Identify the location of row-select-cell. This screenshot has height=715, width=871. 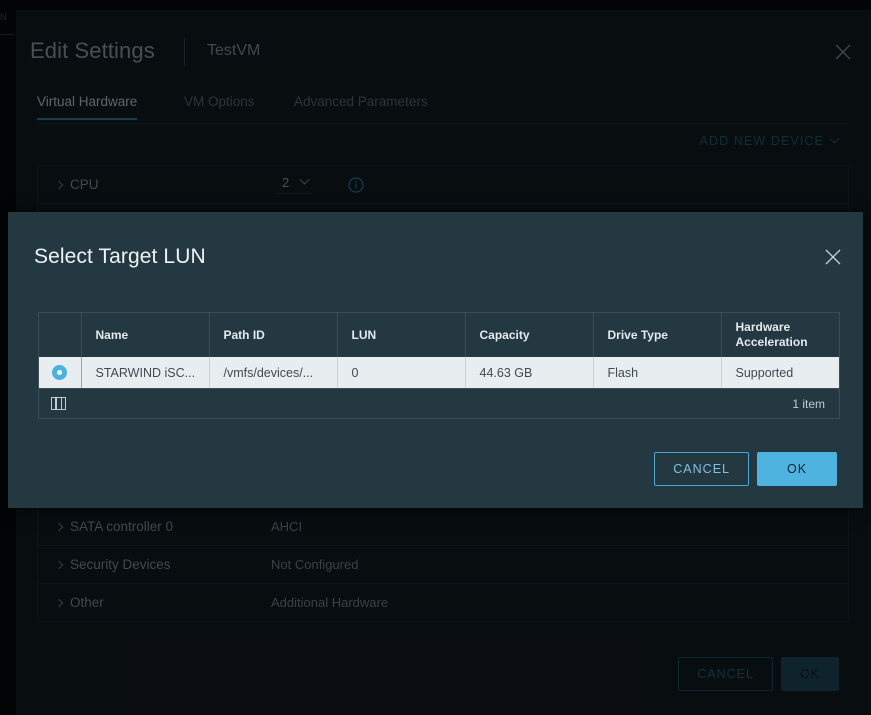
(60, 372).